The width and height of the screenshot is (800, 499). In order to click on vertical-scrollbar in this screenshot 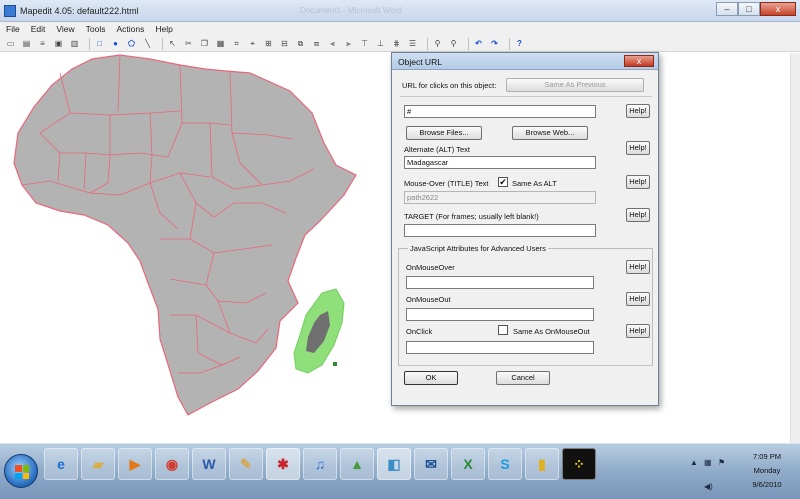, I will do `click(795, 248)`.